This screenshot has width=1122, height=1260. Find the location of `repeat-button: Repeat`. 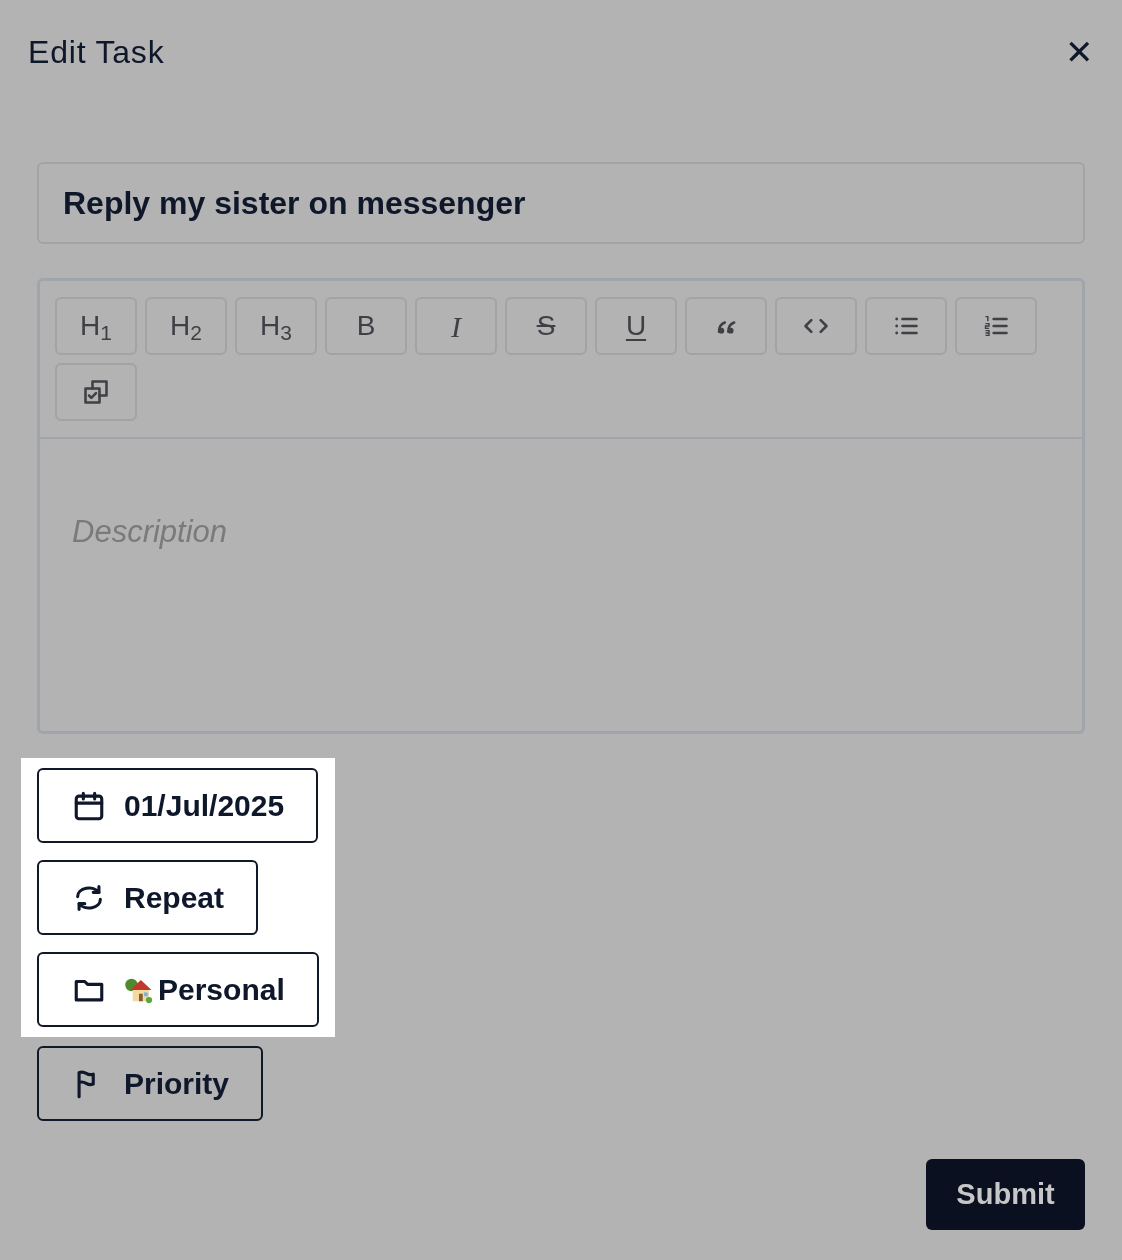

repeat-button: Repeat is located at coordinates (148, 897).